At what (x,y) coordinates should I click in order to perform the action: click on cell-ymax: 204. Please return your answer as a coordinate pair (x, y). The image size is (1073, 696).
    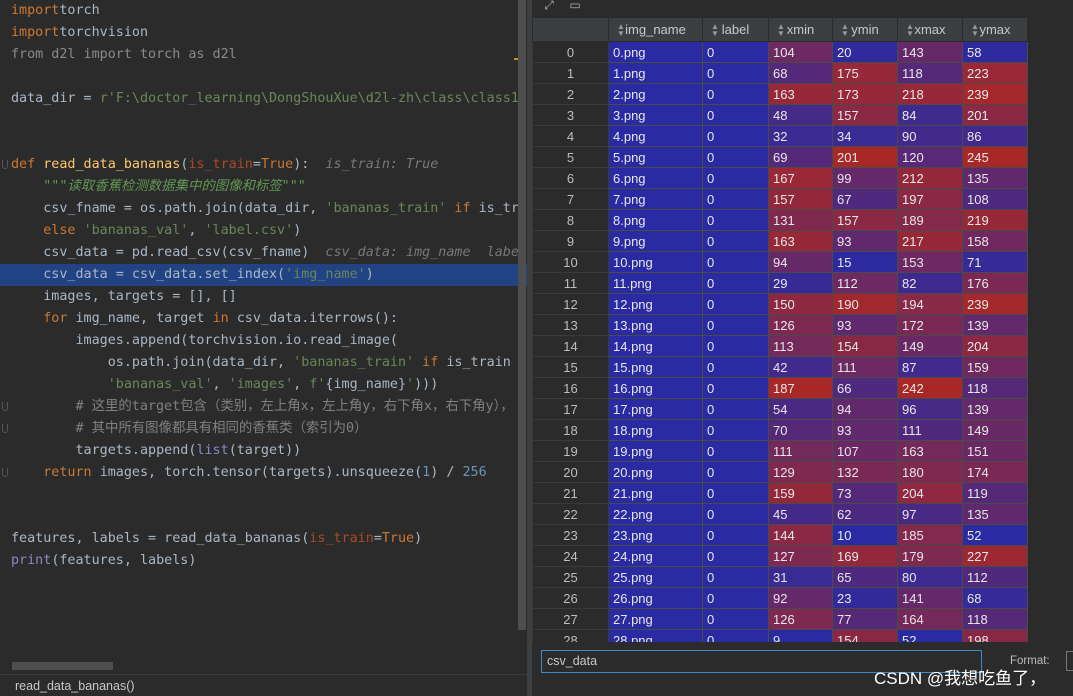
    Looking at the image, I should click on (995, 346).